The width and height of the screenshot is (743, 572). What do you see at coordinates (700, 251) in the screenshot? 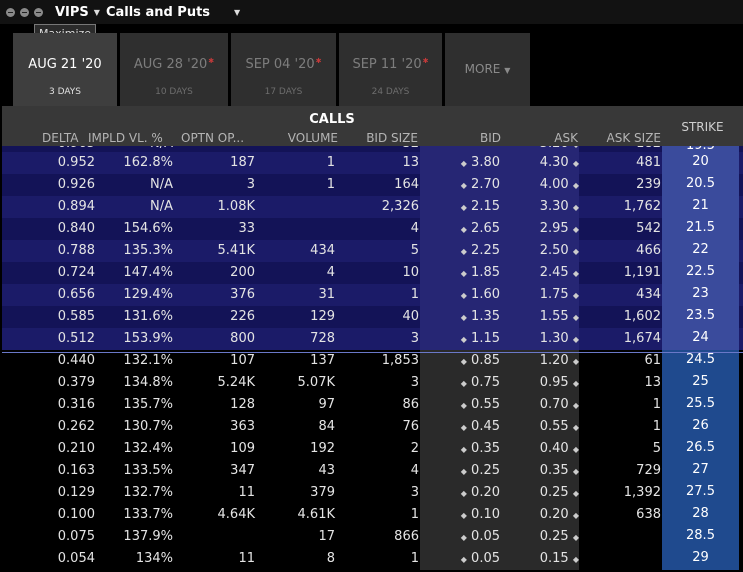
I see `cell-strike: 22` at bounding box center [700, 251].